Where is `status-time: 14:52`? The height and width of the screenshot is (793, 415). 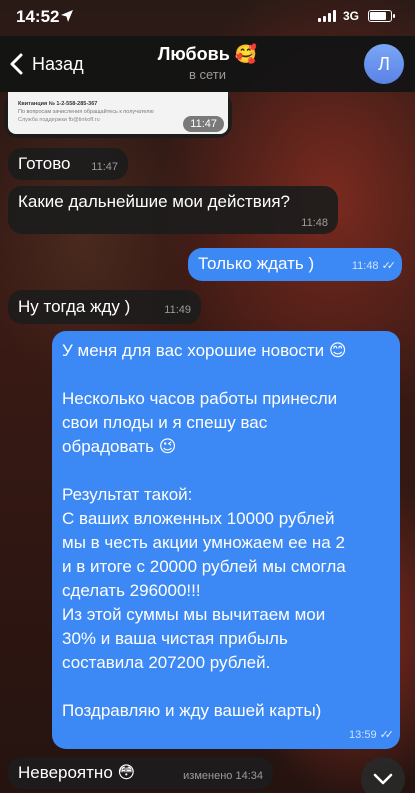
status-time: 14:52 is located at coordinates (38, 16).